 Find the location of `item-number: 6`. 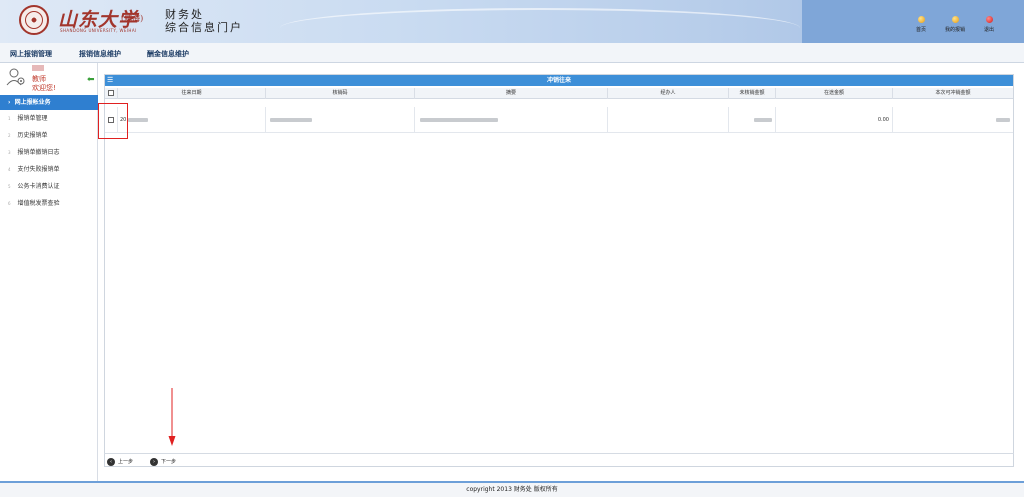

item-number: 6 is located at coordinates (9, 203).